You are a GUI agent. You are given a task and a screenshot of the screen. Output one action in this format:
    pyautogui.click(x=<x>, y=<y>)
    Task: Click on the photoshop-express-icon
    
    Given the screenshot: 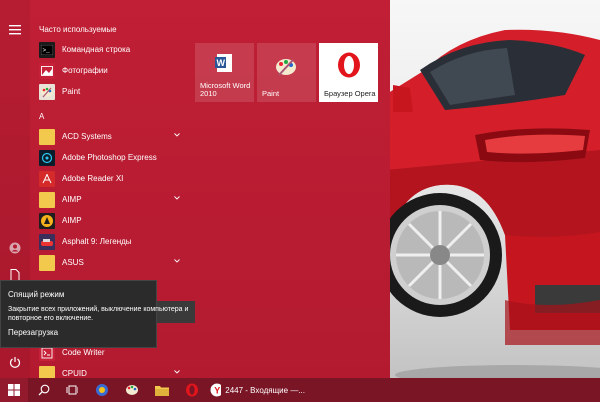 What is the action you would take?
    pyautogui.click(x=47, y=157)
    